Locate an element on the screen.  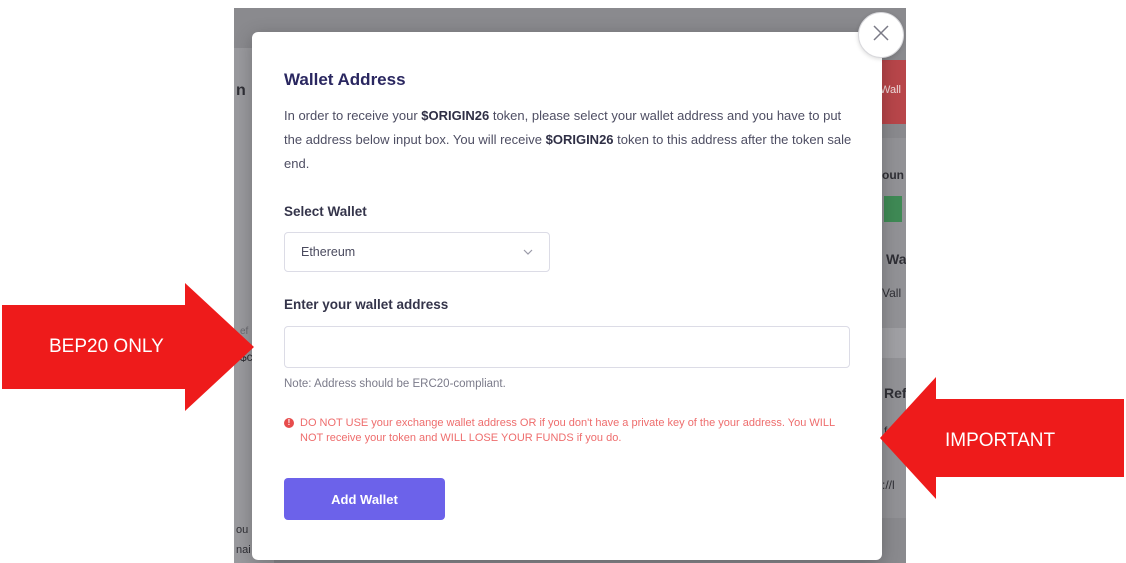
select-wallet-label: Select Wallet is located at coordinates (325, 211).